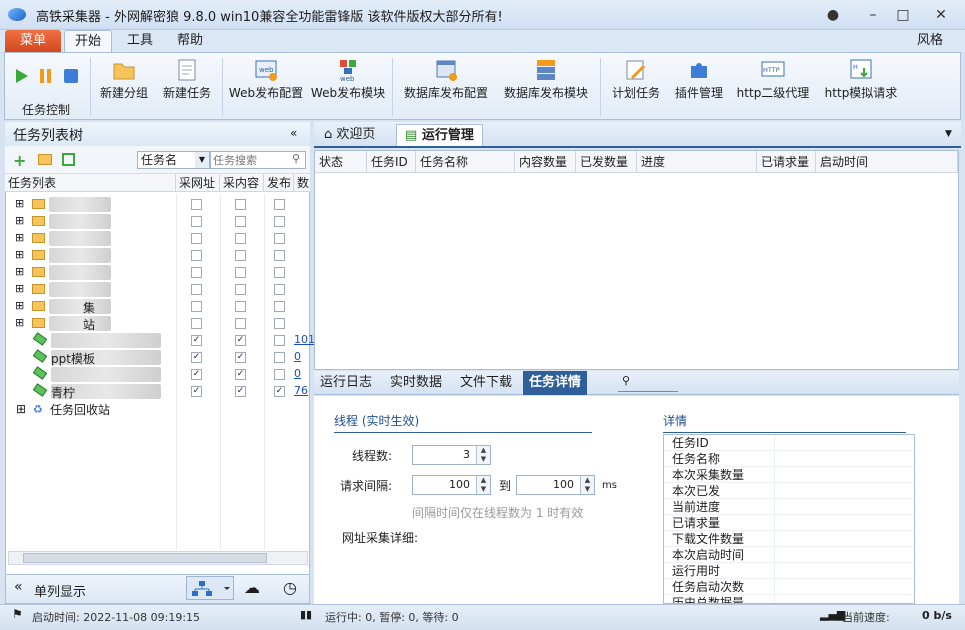  Describe the element at coordinates (349, 135) in the screenshot. I see `tab-welcome: ⌂ 欢迎页` at that location.